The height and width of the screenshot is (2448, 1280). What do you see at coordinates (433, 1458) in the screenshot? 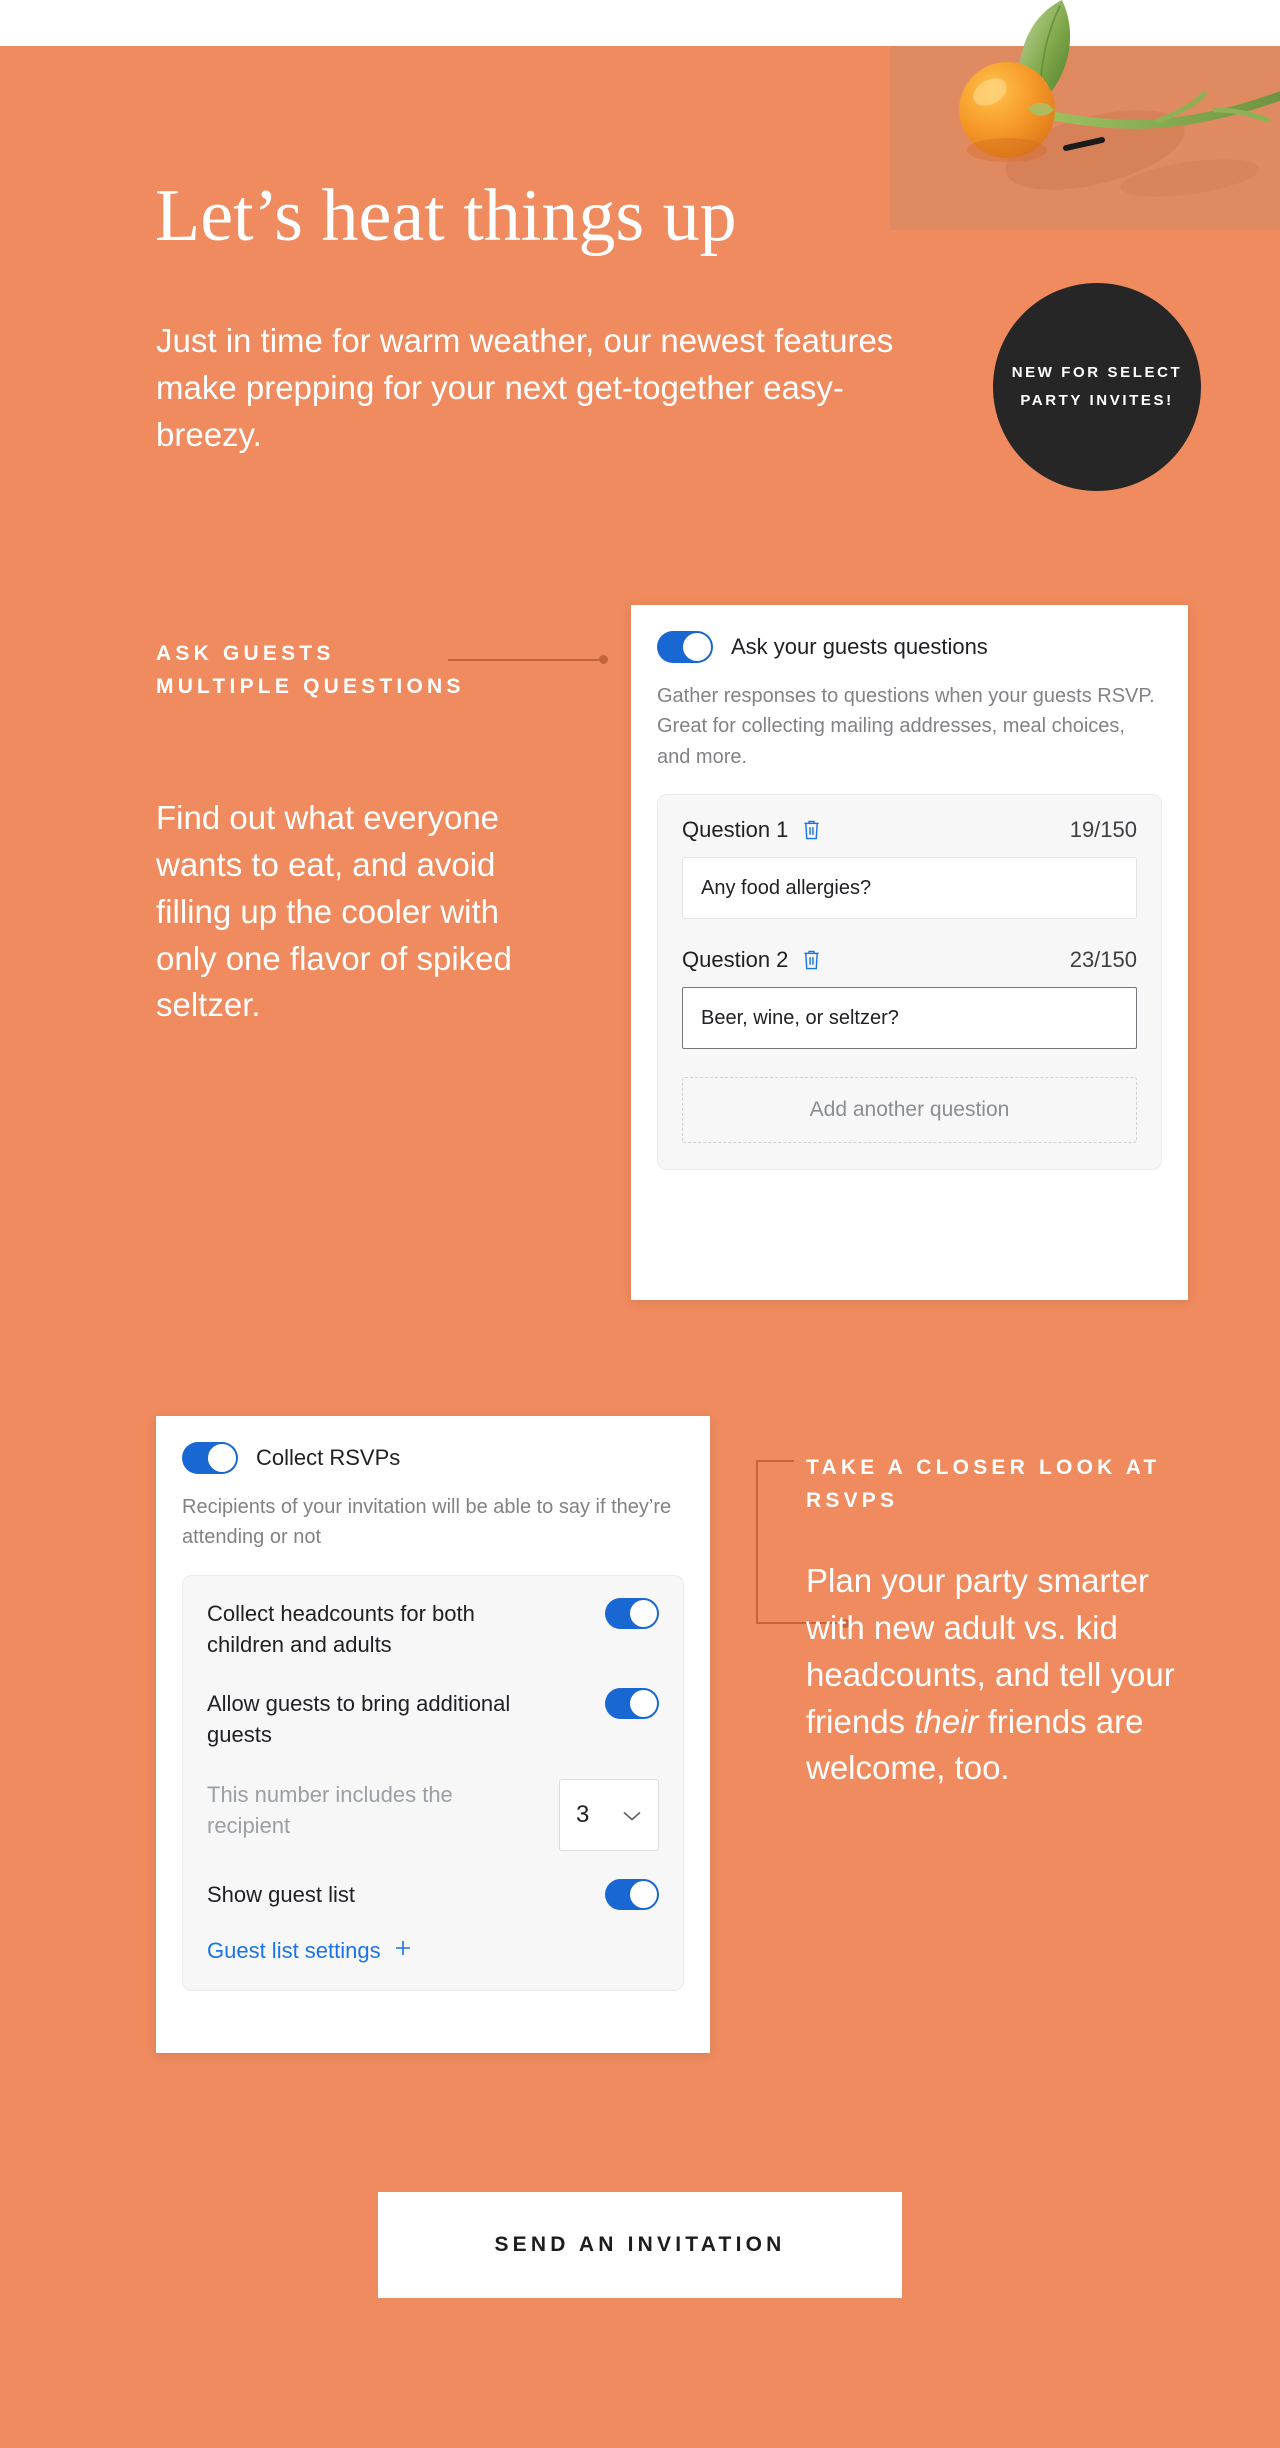
I see `collect-rsvps-toggle-row: Collect RSVPs` at bounding box center [433, 1458].